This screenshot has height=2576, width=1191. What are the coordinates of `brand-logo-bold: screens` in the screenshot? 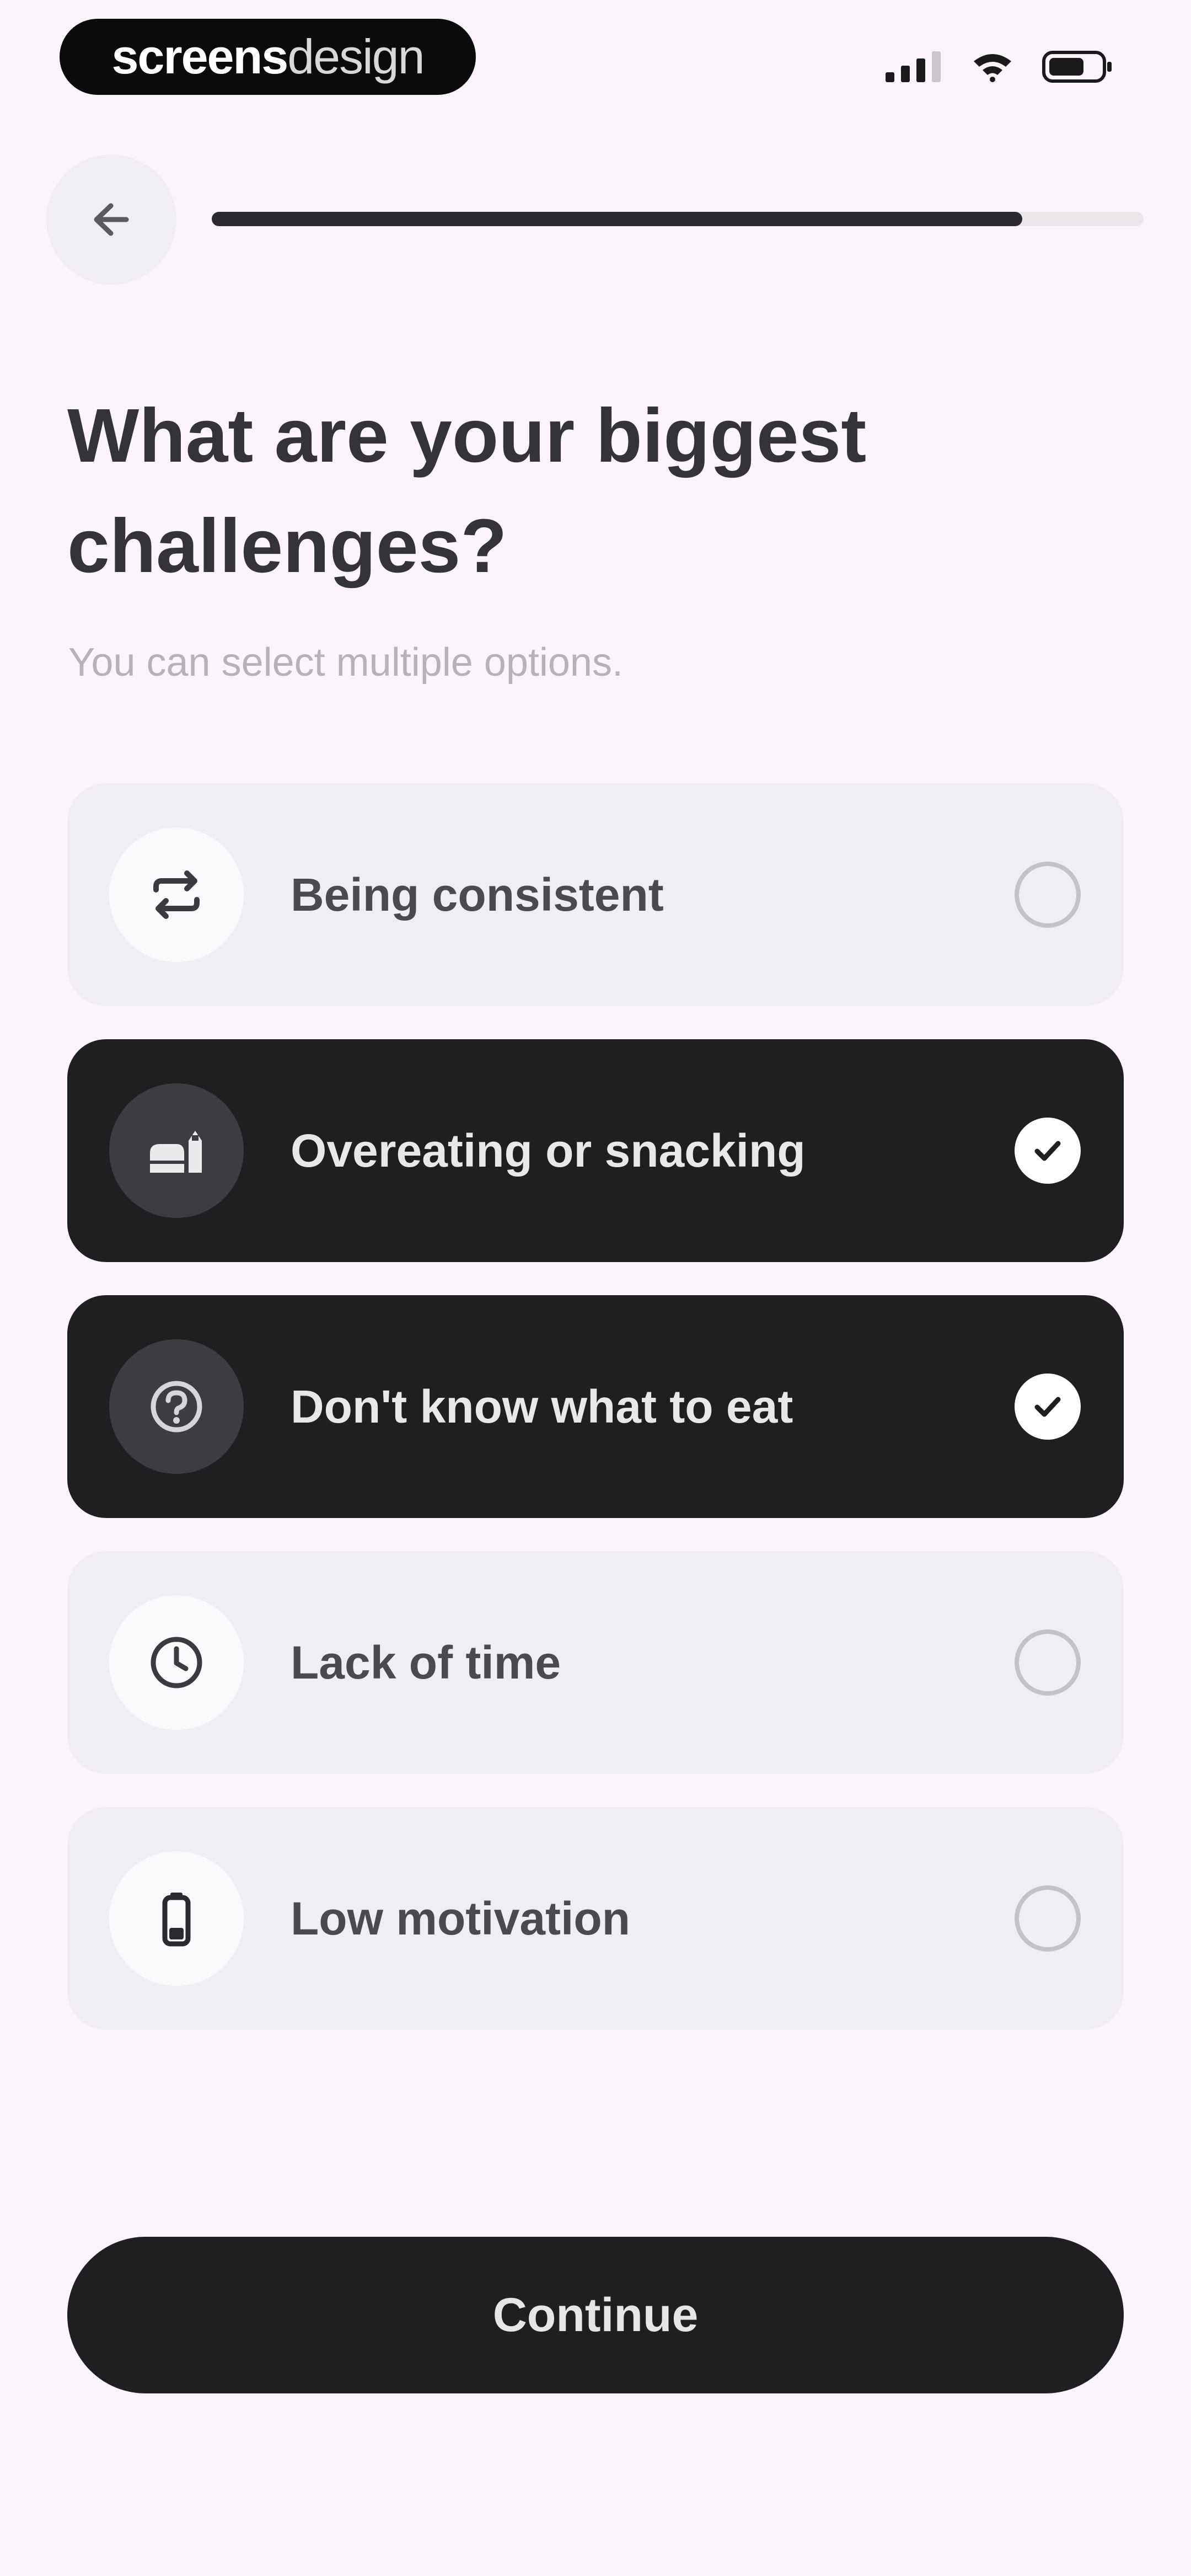 It's located at (200, 56).